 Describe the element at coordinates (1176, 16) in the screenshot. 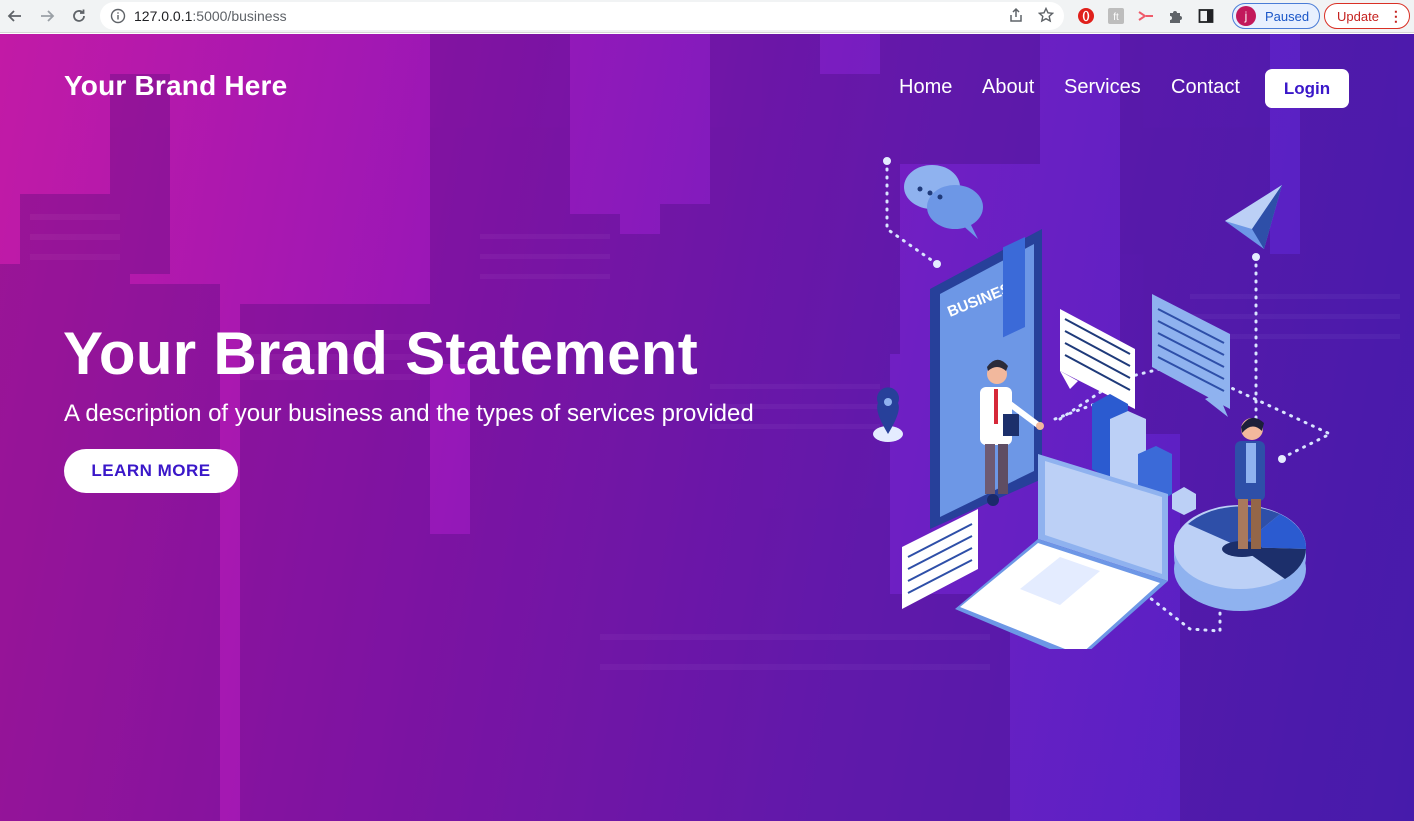

I see `puzzle-extensions-icon` at that location.